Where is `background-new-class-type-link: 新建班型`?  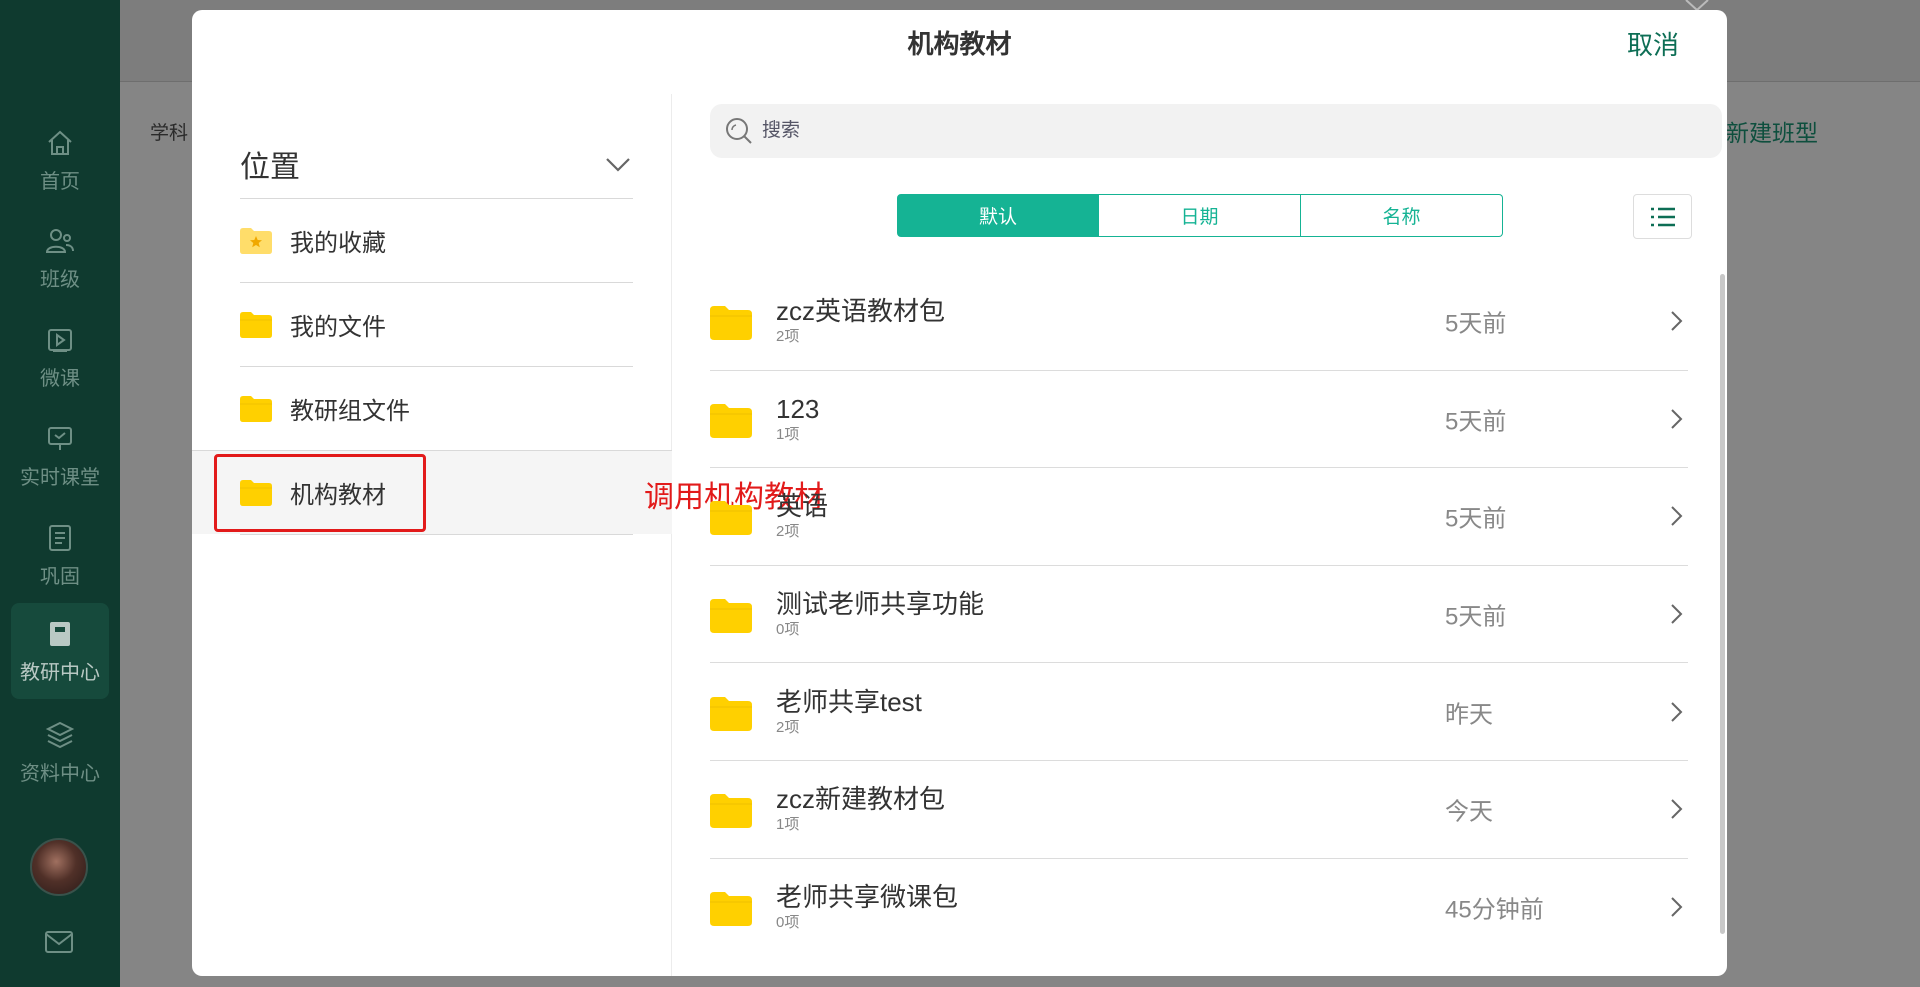 background-new-class-type-link: 新建班型 is located at coordinates (1772, 133).